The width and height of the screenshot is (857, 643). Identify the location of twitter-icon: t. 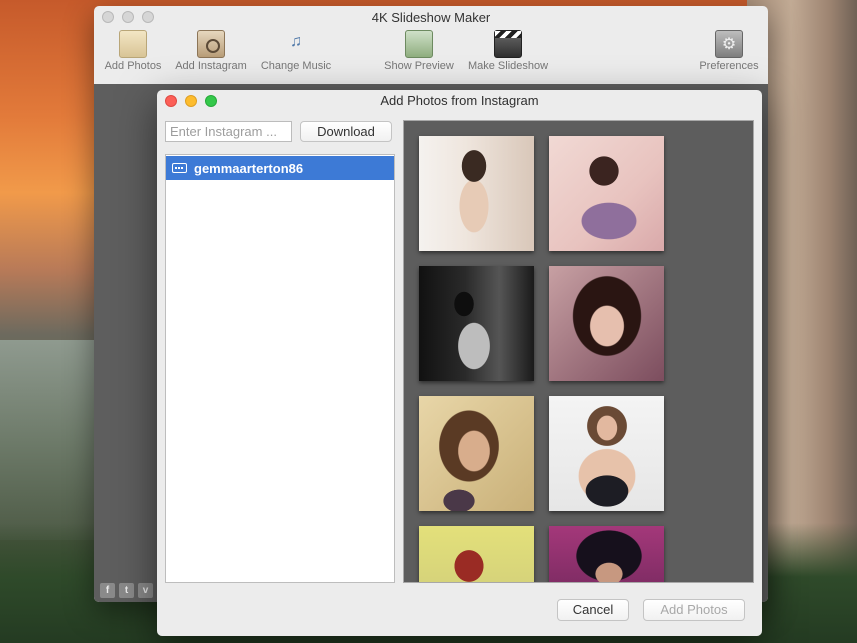
(126, 590).